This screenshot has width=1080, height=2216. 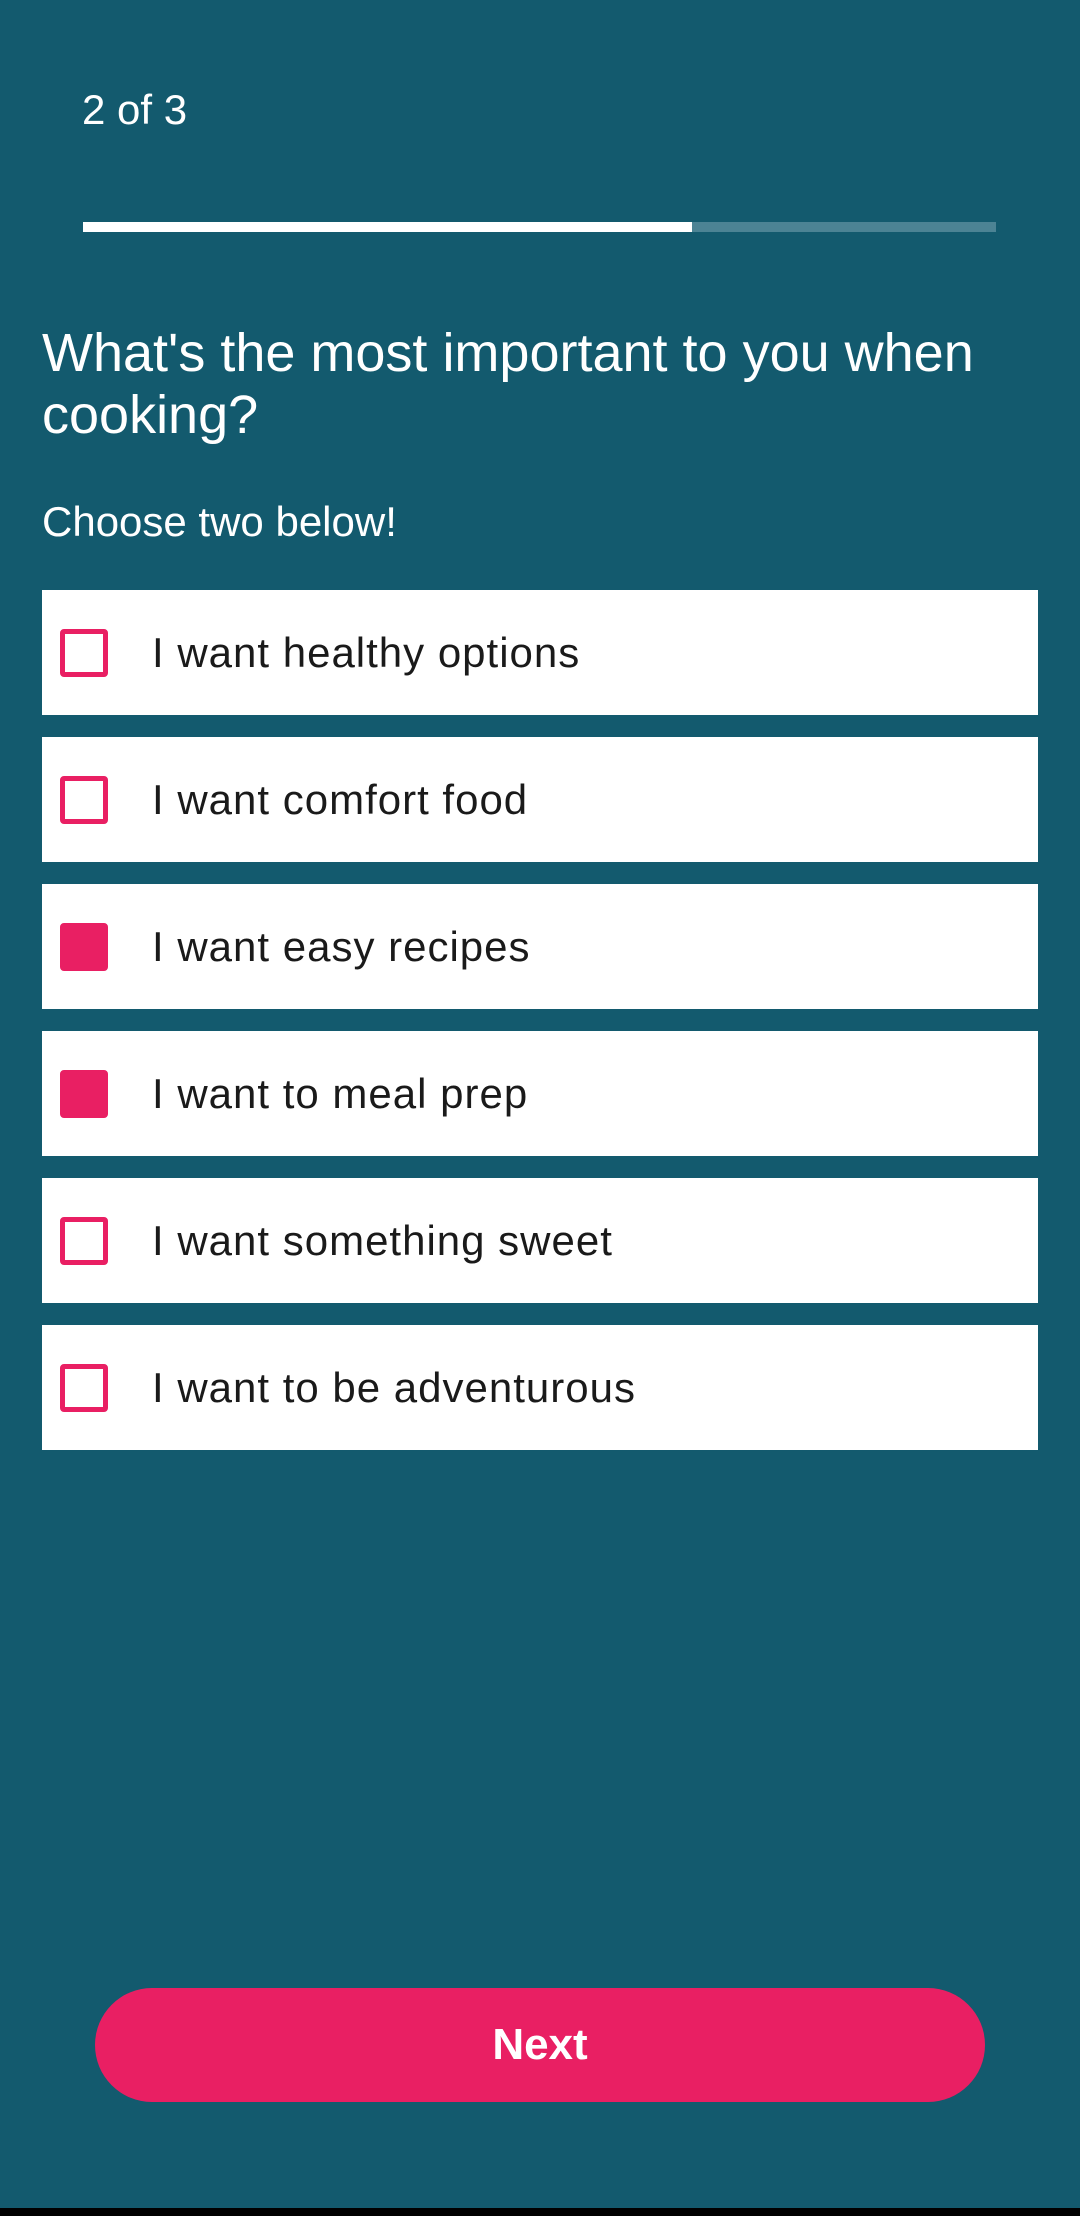 I want to click on option-label: I want to meal prep, so click(x=340, y=1093).